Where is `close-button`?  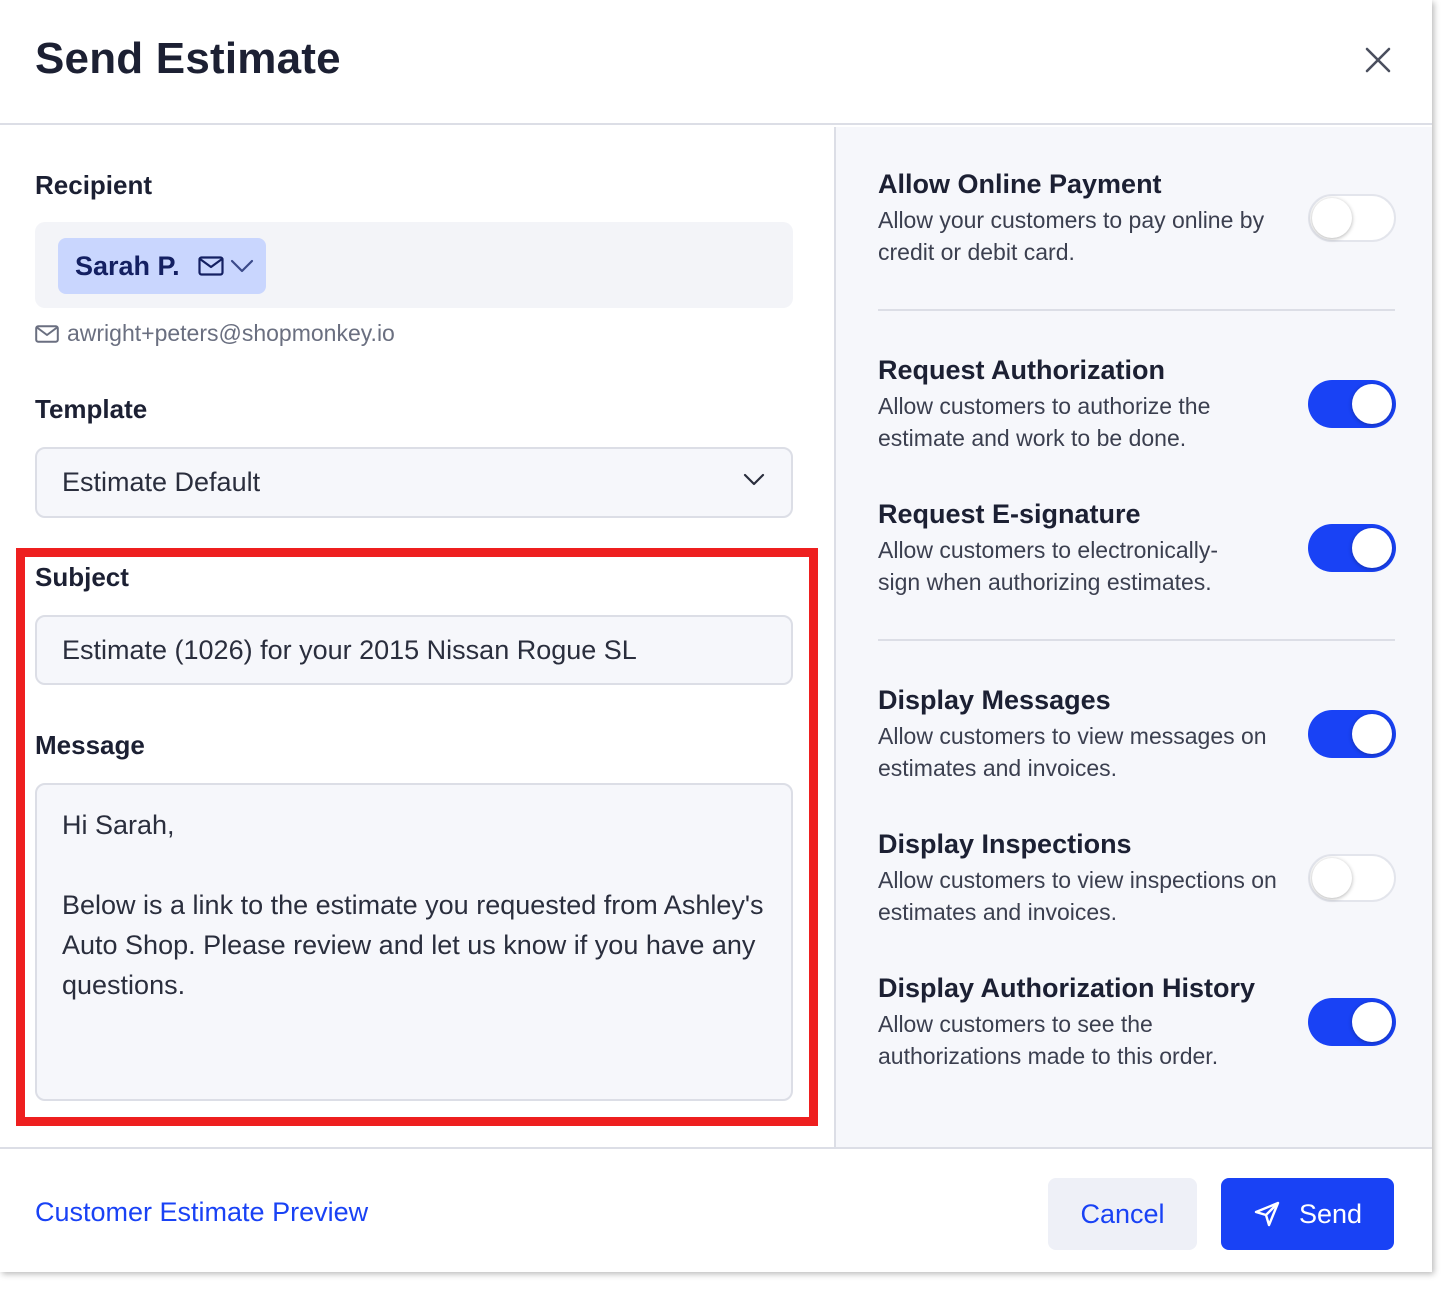
close-button is located at coordinates (1378, 60).